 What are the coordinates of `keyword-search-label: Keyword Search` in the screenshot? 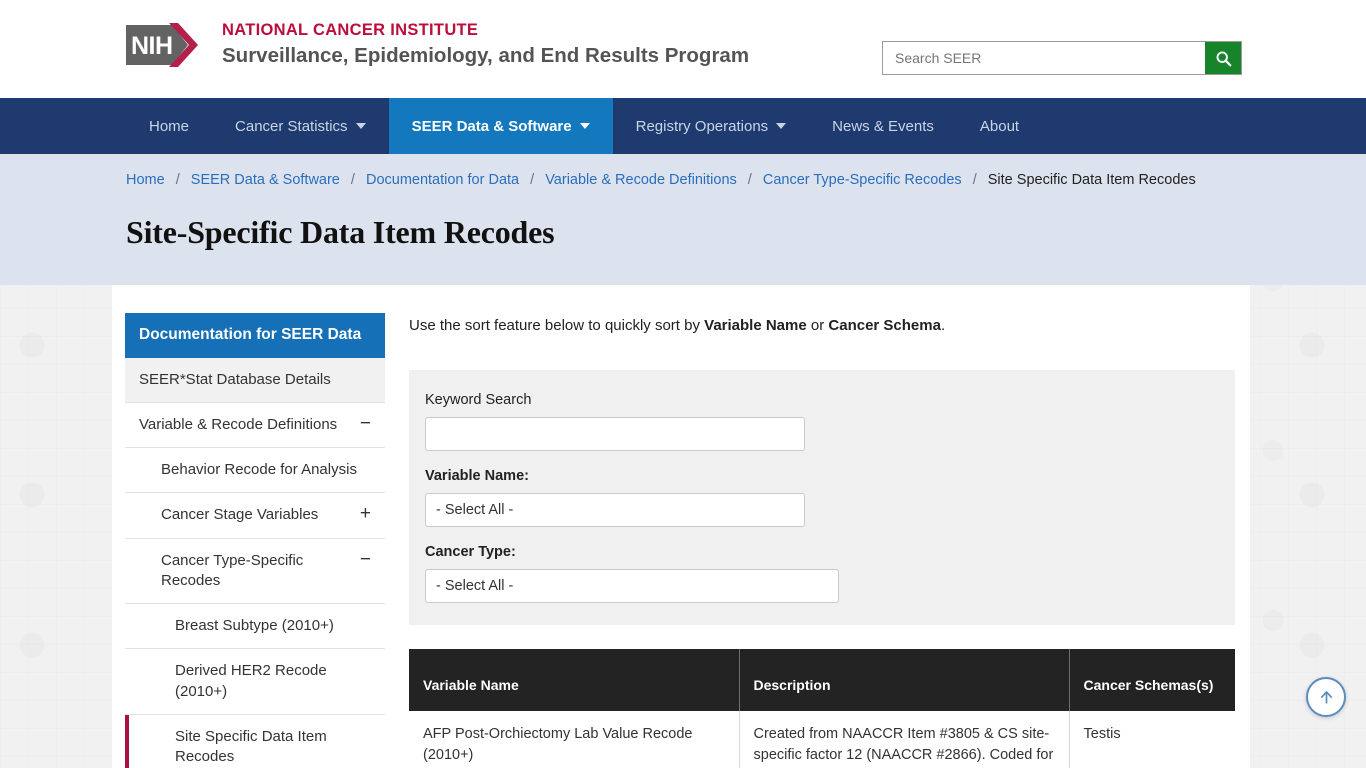 It's located at (478, 399).